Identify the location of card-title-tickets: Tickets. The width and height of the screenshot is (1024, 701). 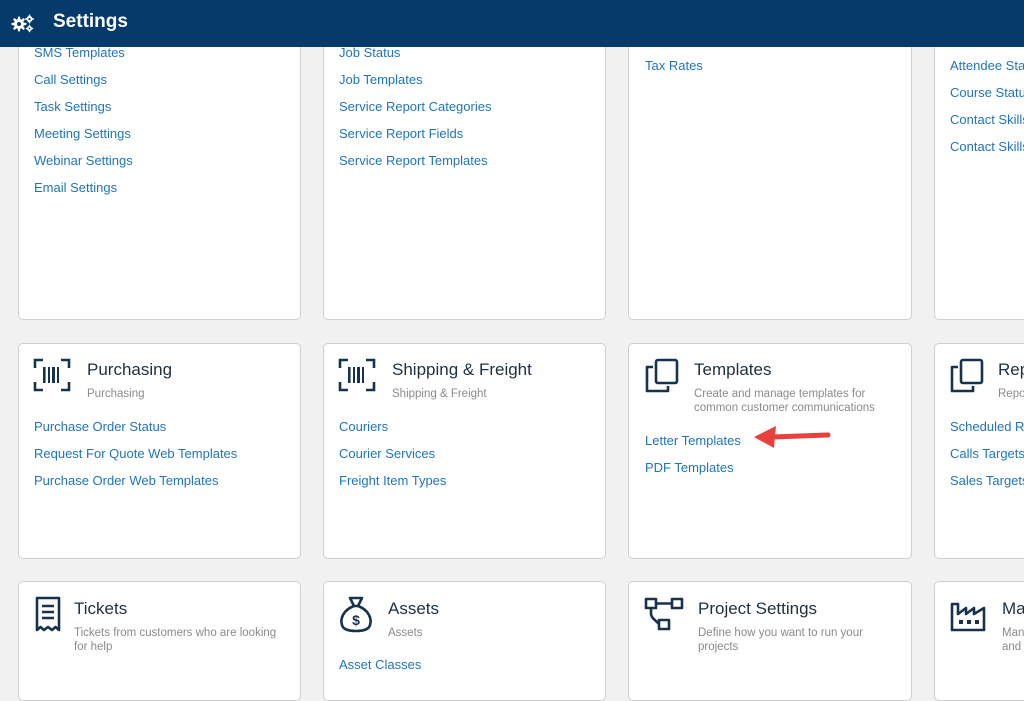
(101, 608).